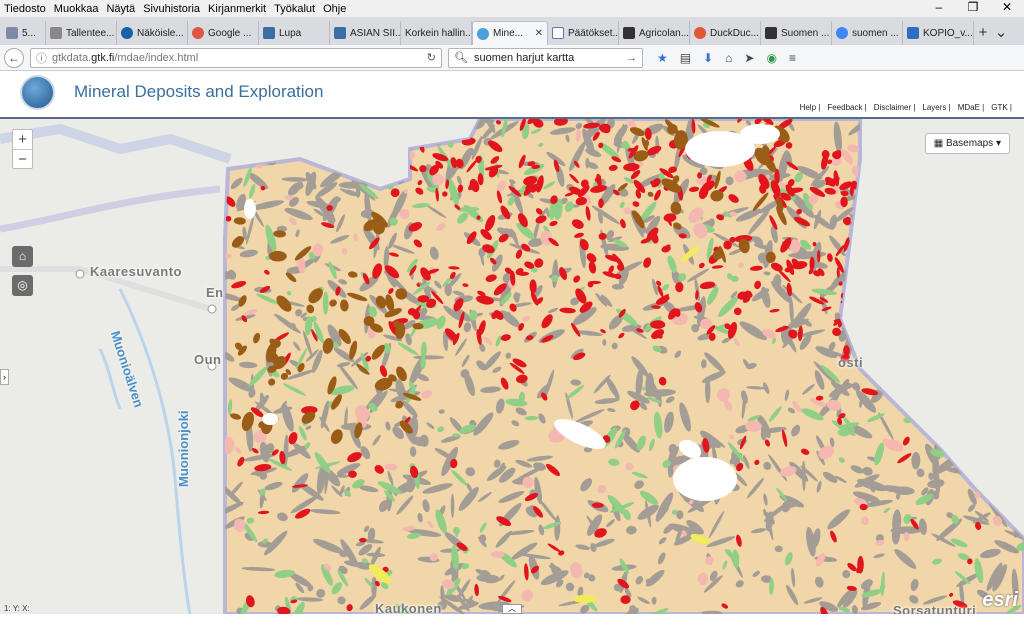 The height and width of the screenshot is (640, 1024). What do you see at coordinates (25, 9) in the screenshot?
I see `menu-file: Tiedosto` at bounding box center [25, 9].